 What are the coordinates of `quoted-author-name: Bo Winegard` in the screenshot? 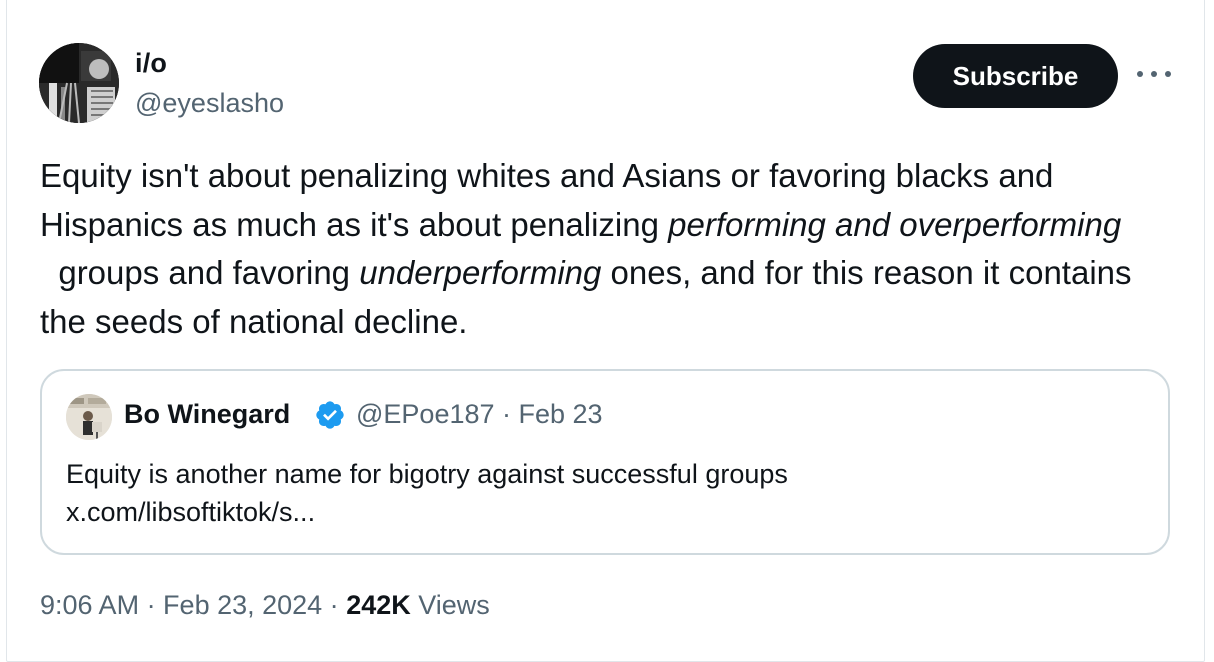 It's located at (207, 414).